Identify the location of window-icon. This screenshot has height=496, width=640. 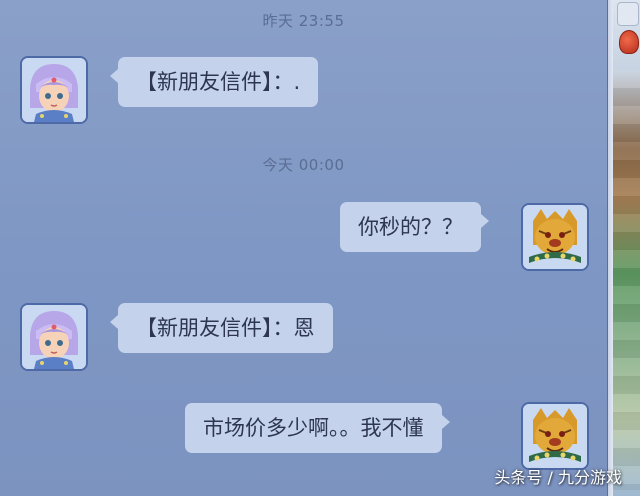
(628, 14).